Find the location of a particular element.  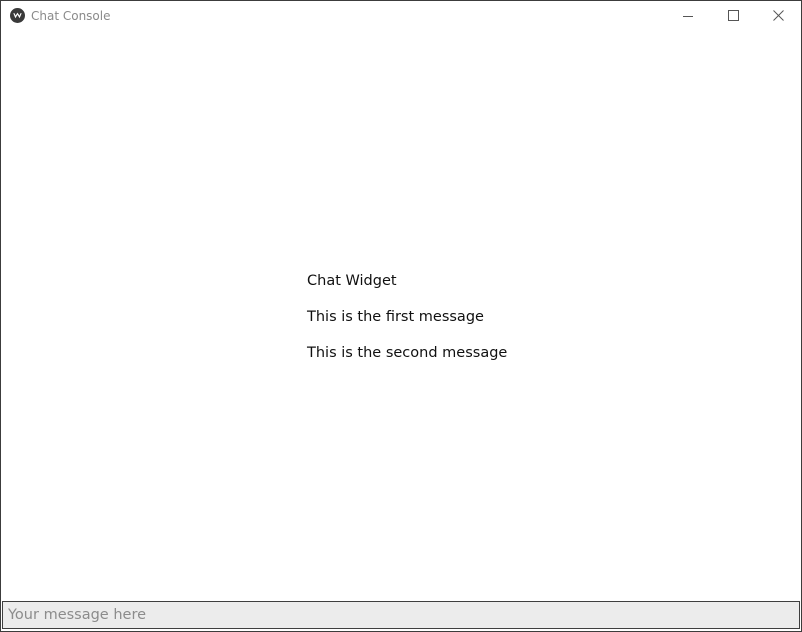

maximize-button is located at coordinates (733, 16).